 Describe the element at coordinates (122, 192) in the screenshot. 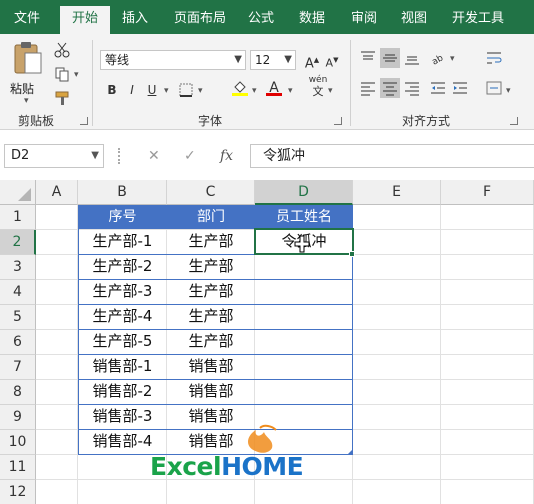

I see `column-header-b: B` at that location.